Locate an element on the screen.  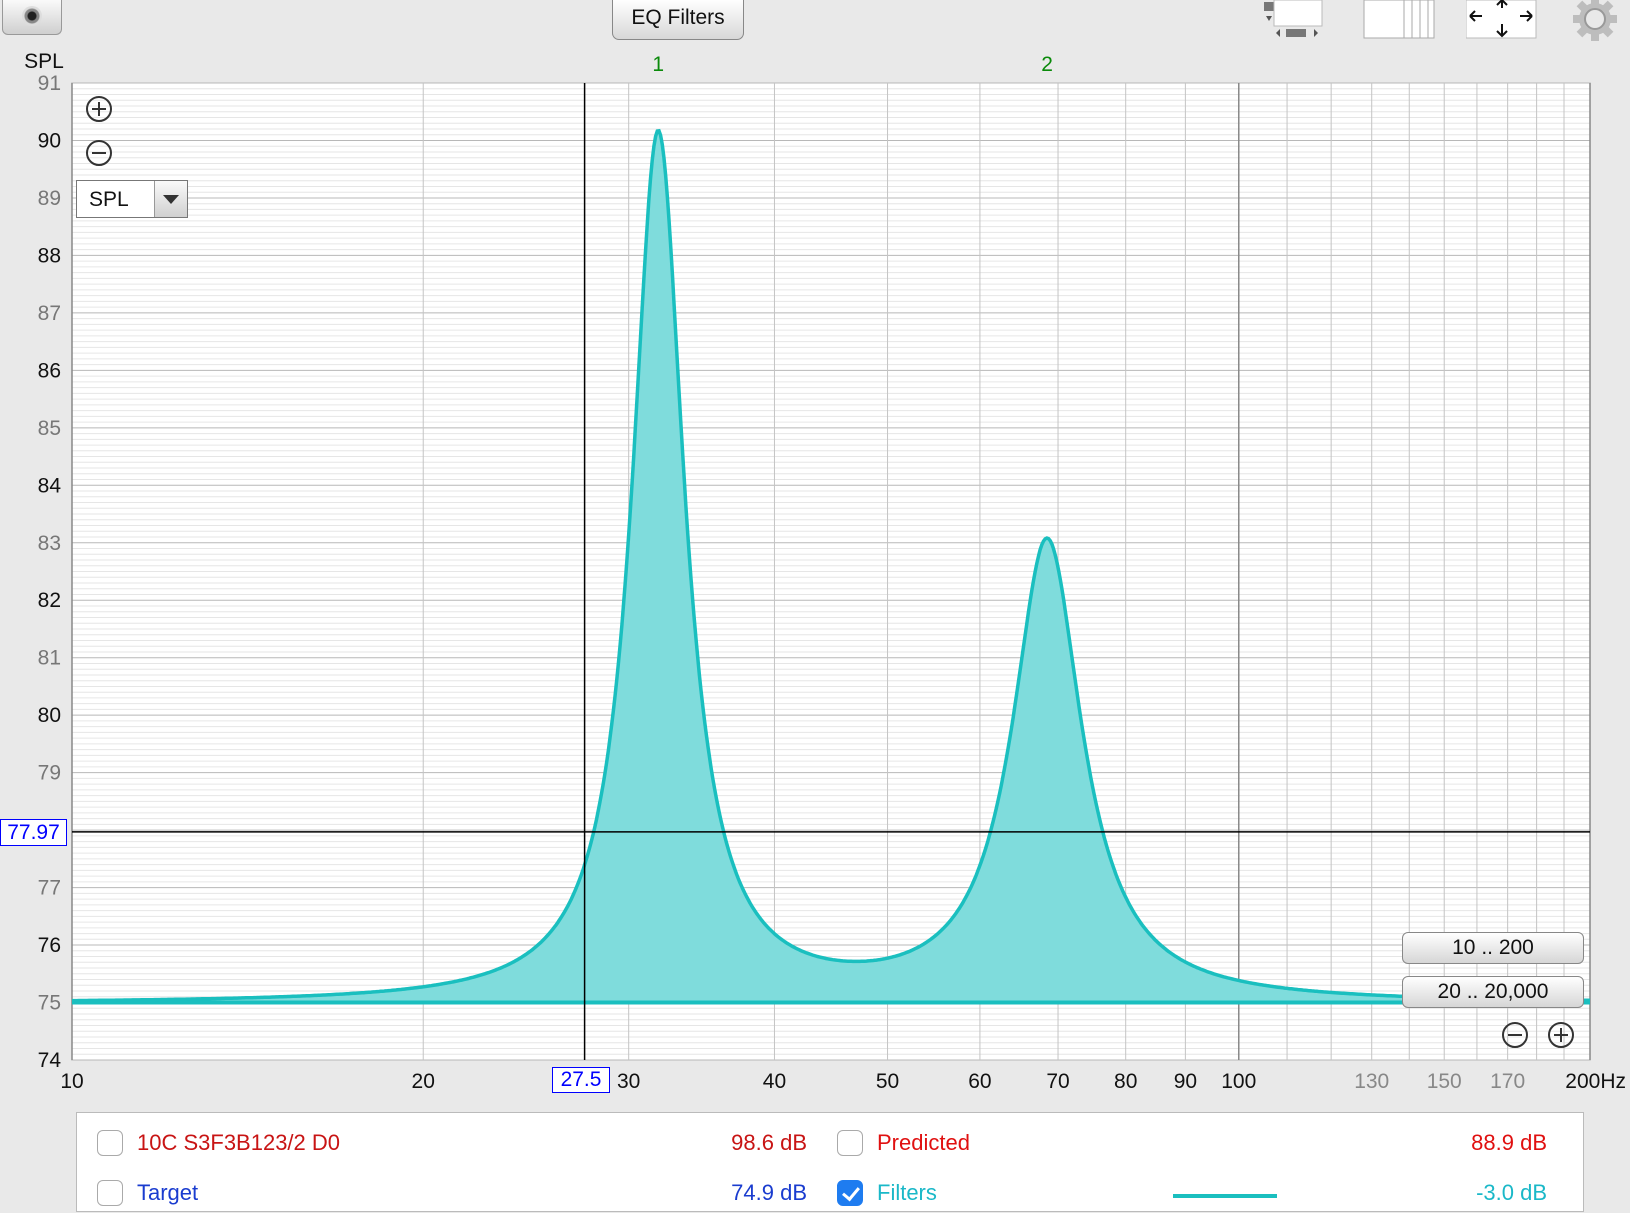
spl-dropdown: SPL is located at coordinates (132, 199).